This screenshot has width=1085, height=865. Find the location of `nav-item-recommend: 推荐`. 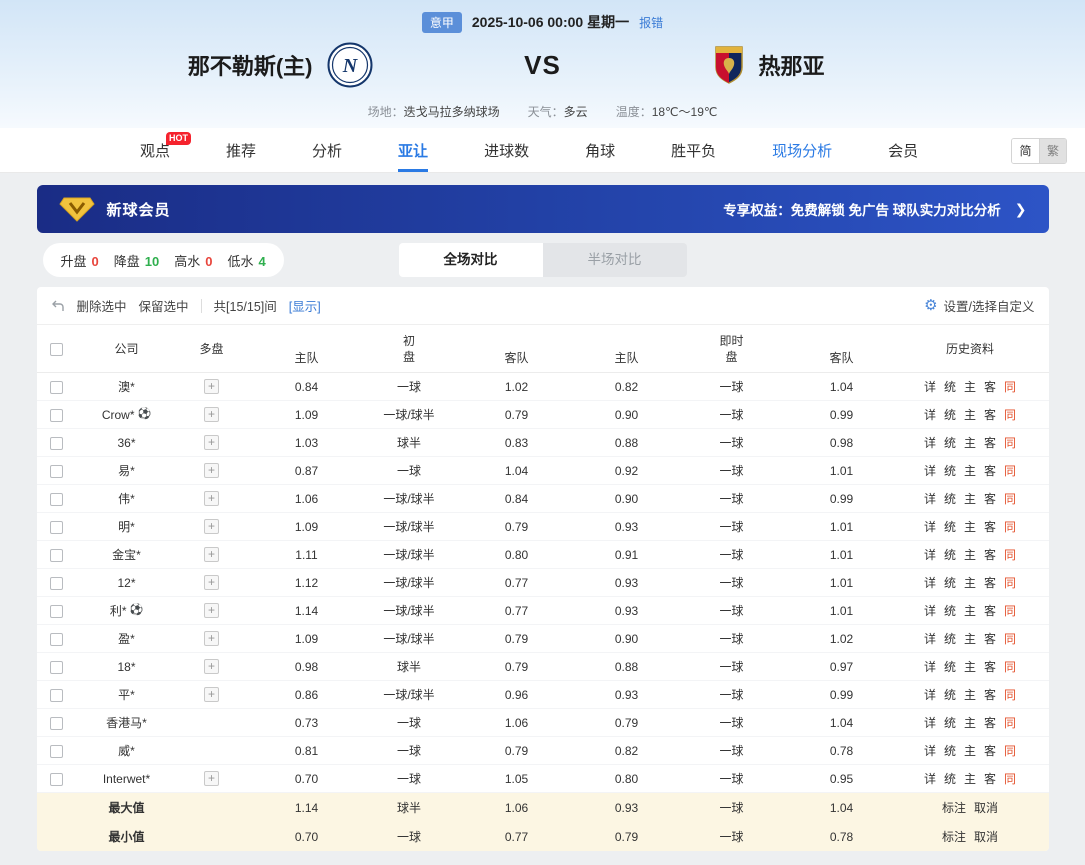

nav-item-recommend: 推荐 is located at coordinates (241, 150).